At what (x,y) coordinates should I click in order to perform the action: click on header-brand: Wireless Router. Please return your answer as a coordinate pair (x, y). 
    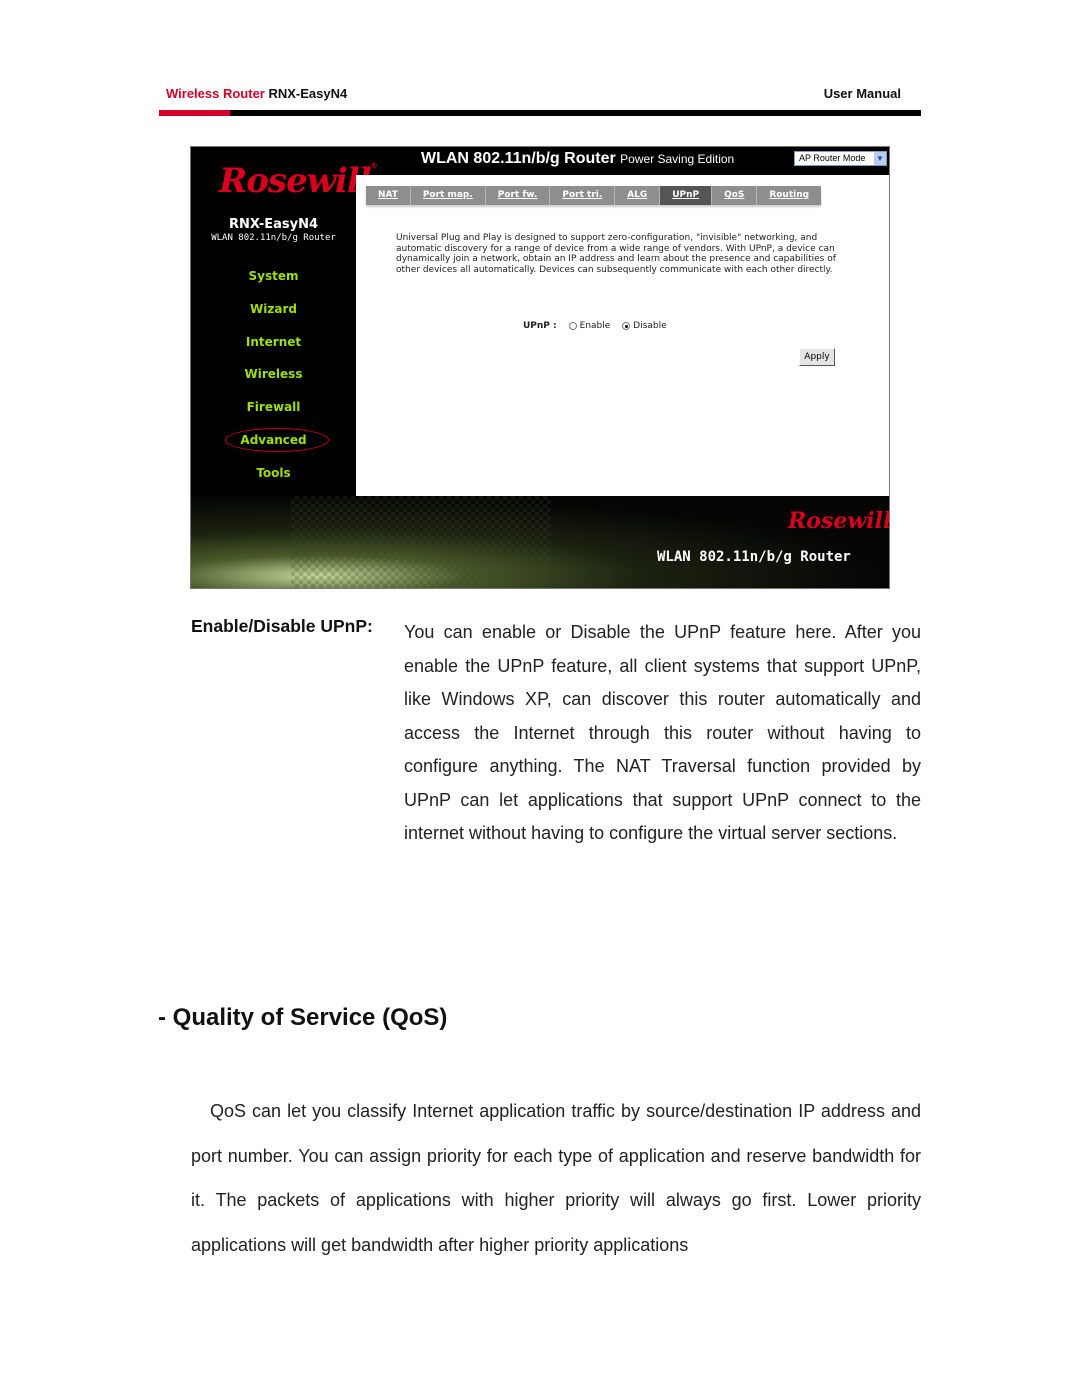
    Looking at the image, I should click on (215, 93).